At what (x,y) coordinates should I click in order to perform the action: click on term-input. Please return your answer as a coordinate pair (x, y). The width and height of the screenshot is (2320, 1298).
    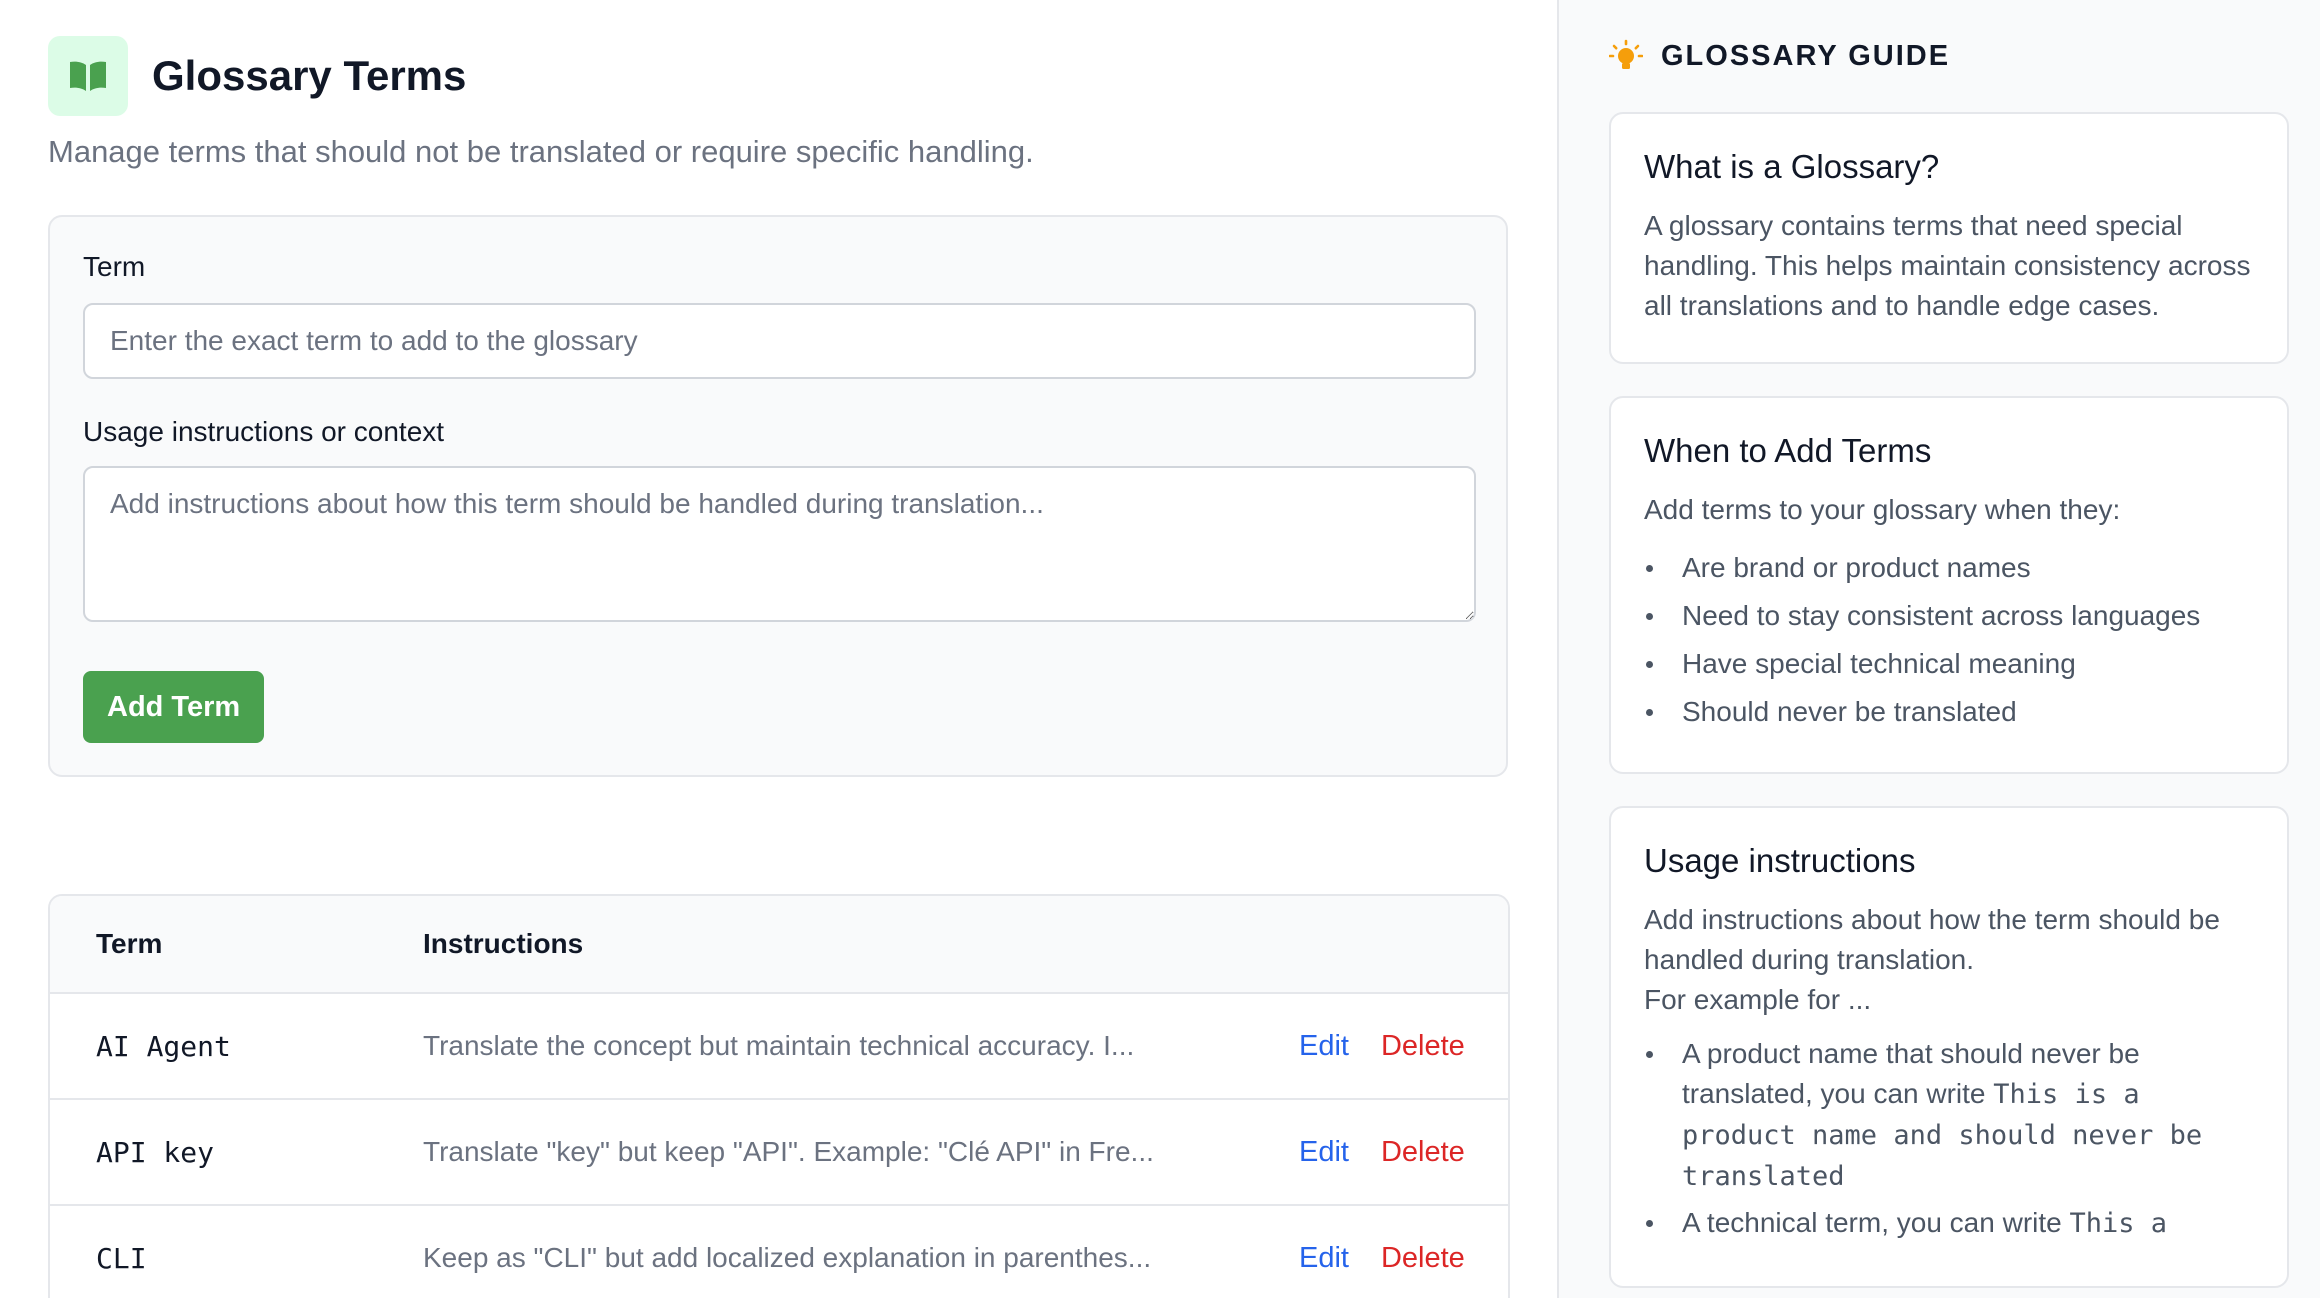
    Looking at the image, I should click on (779, 341).